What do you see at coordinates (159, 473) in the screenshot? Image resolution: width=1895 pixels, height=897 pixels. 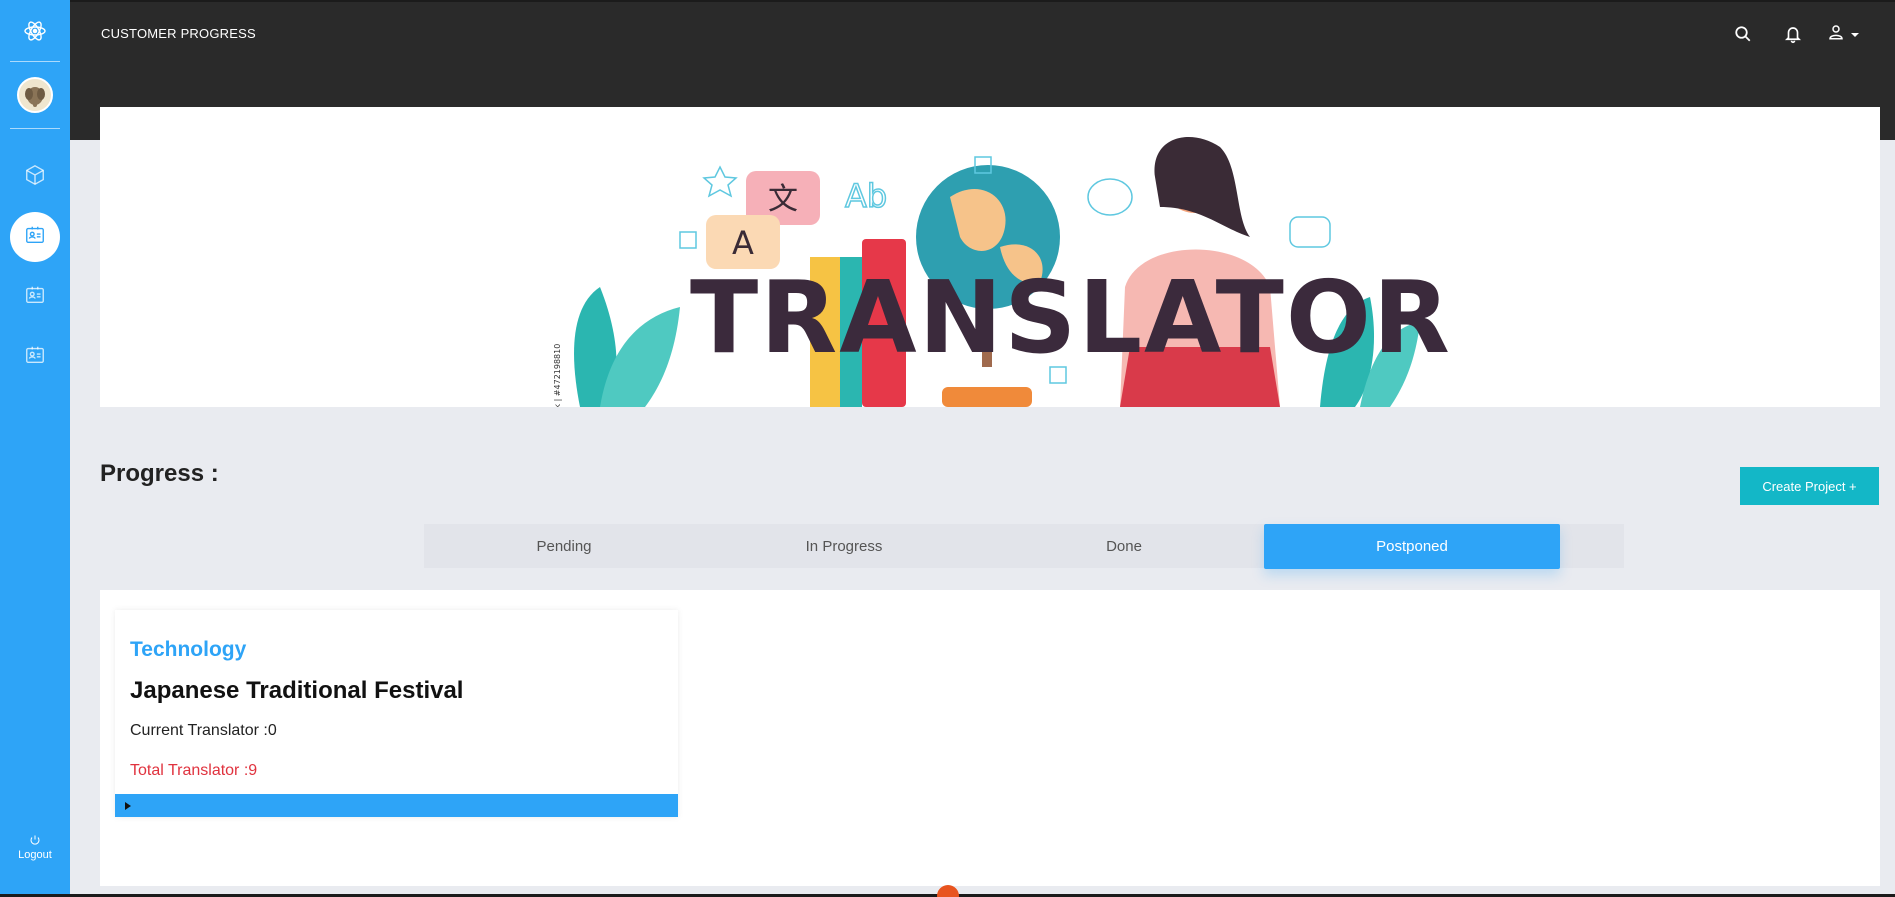 I see `progress-heading: Progress :` at bounding box center [159, 473].